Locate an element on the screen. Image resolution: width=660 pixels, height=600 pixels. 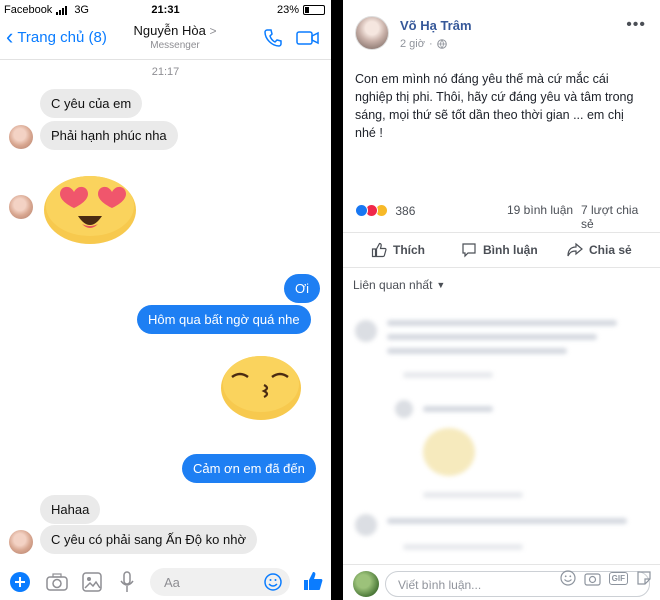
phone-call-icon is located at coordinates (273, 40).